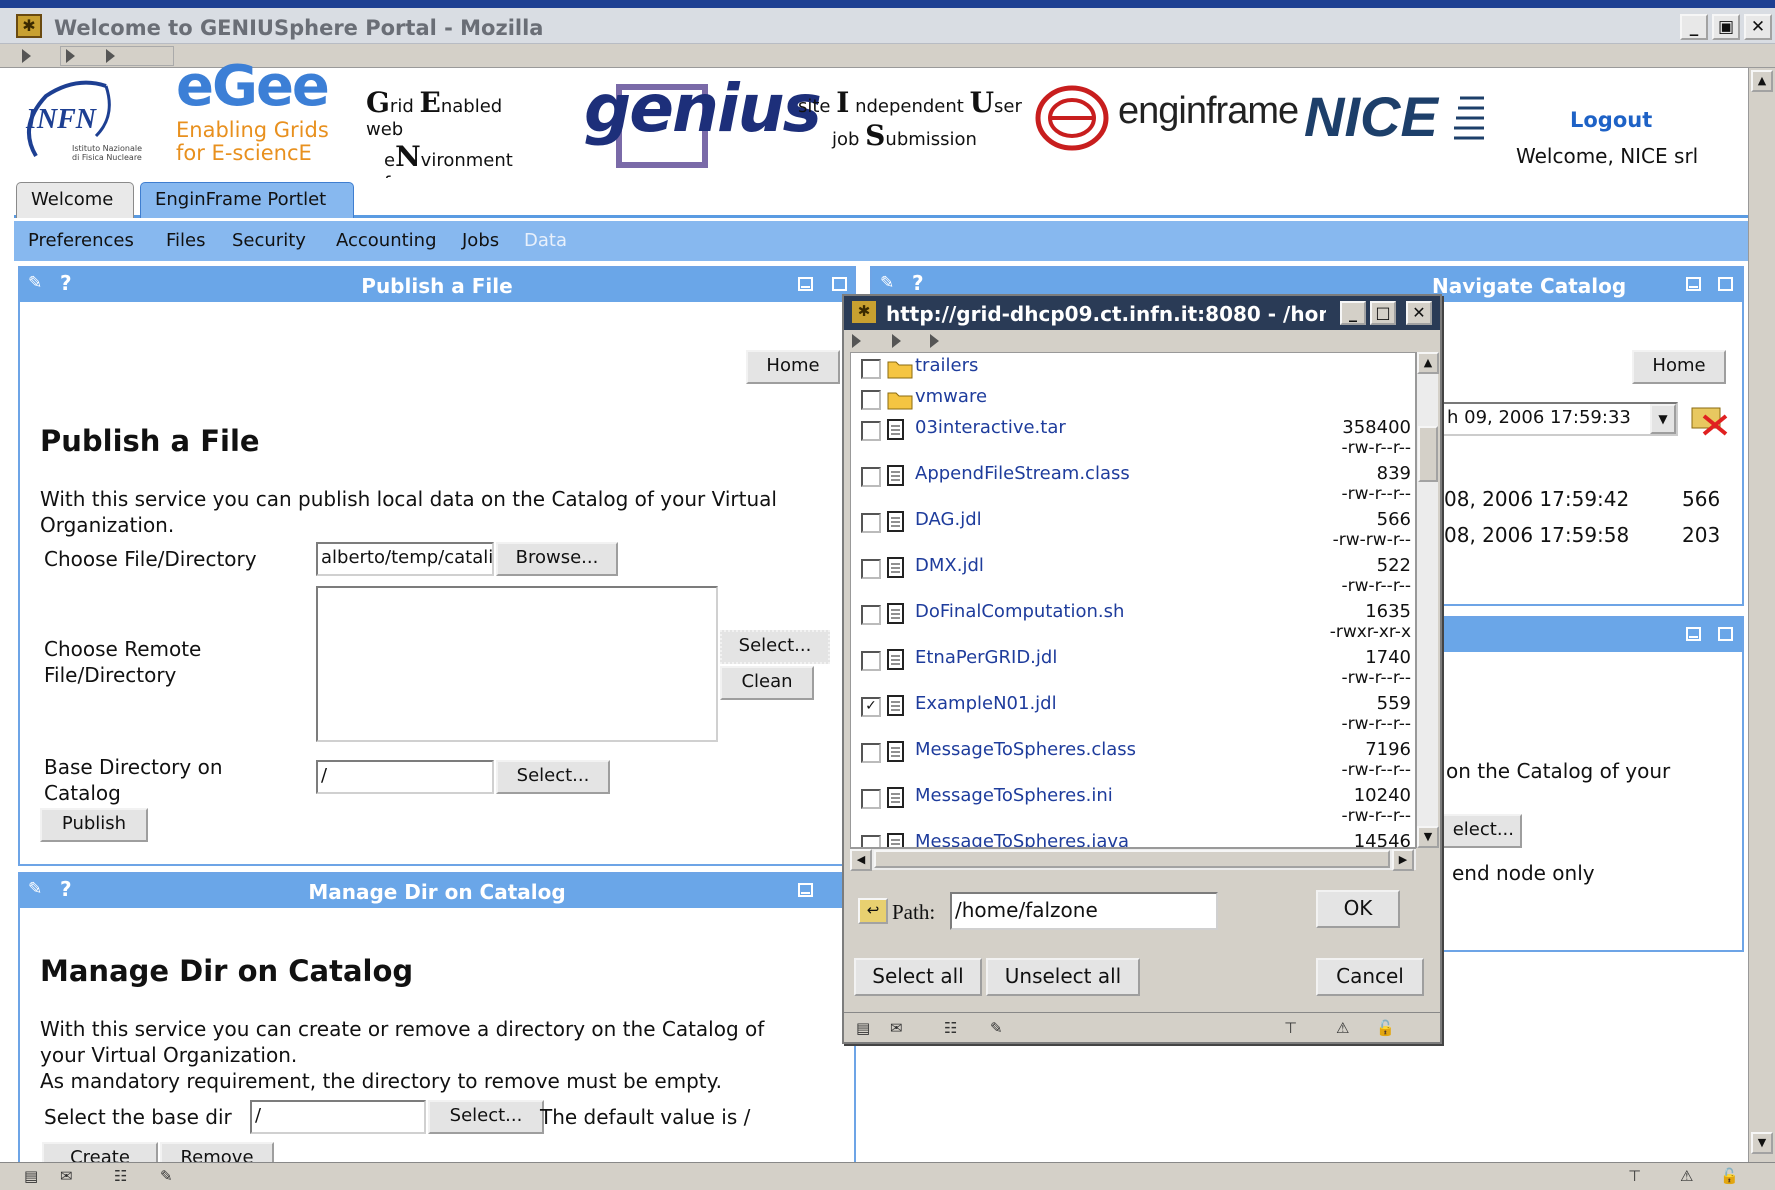 The image size is (1775, 1190). What do you see at coordinates (1710, 418) in the screenshot?
I see `delete-folder-icon` at bounding box center [1710, 418].